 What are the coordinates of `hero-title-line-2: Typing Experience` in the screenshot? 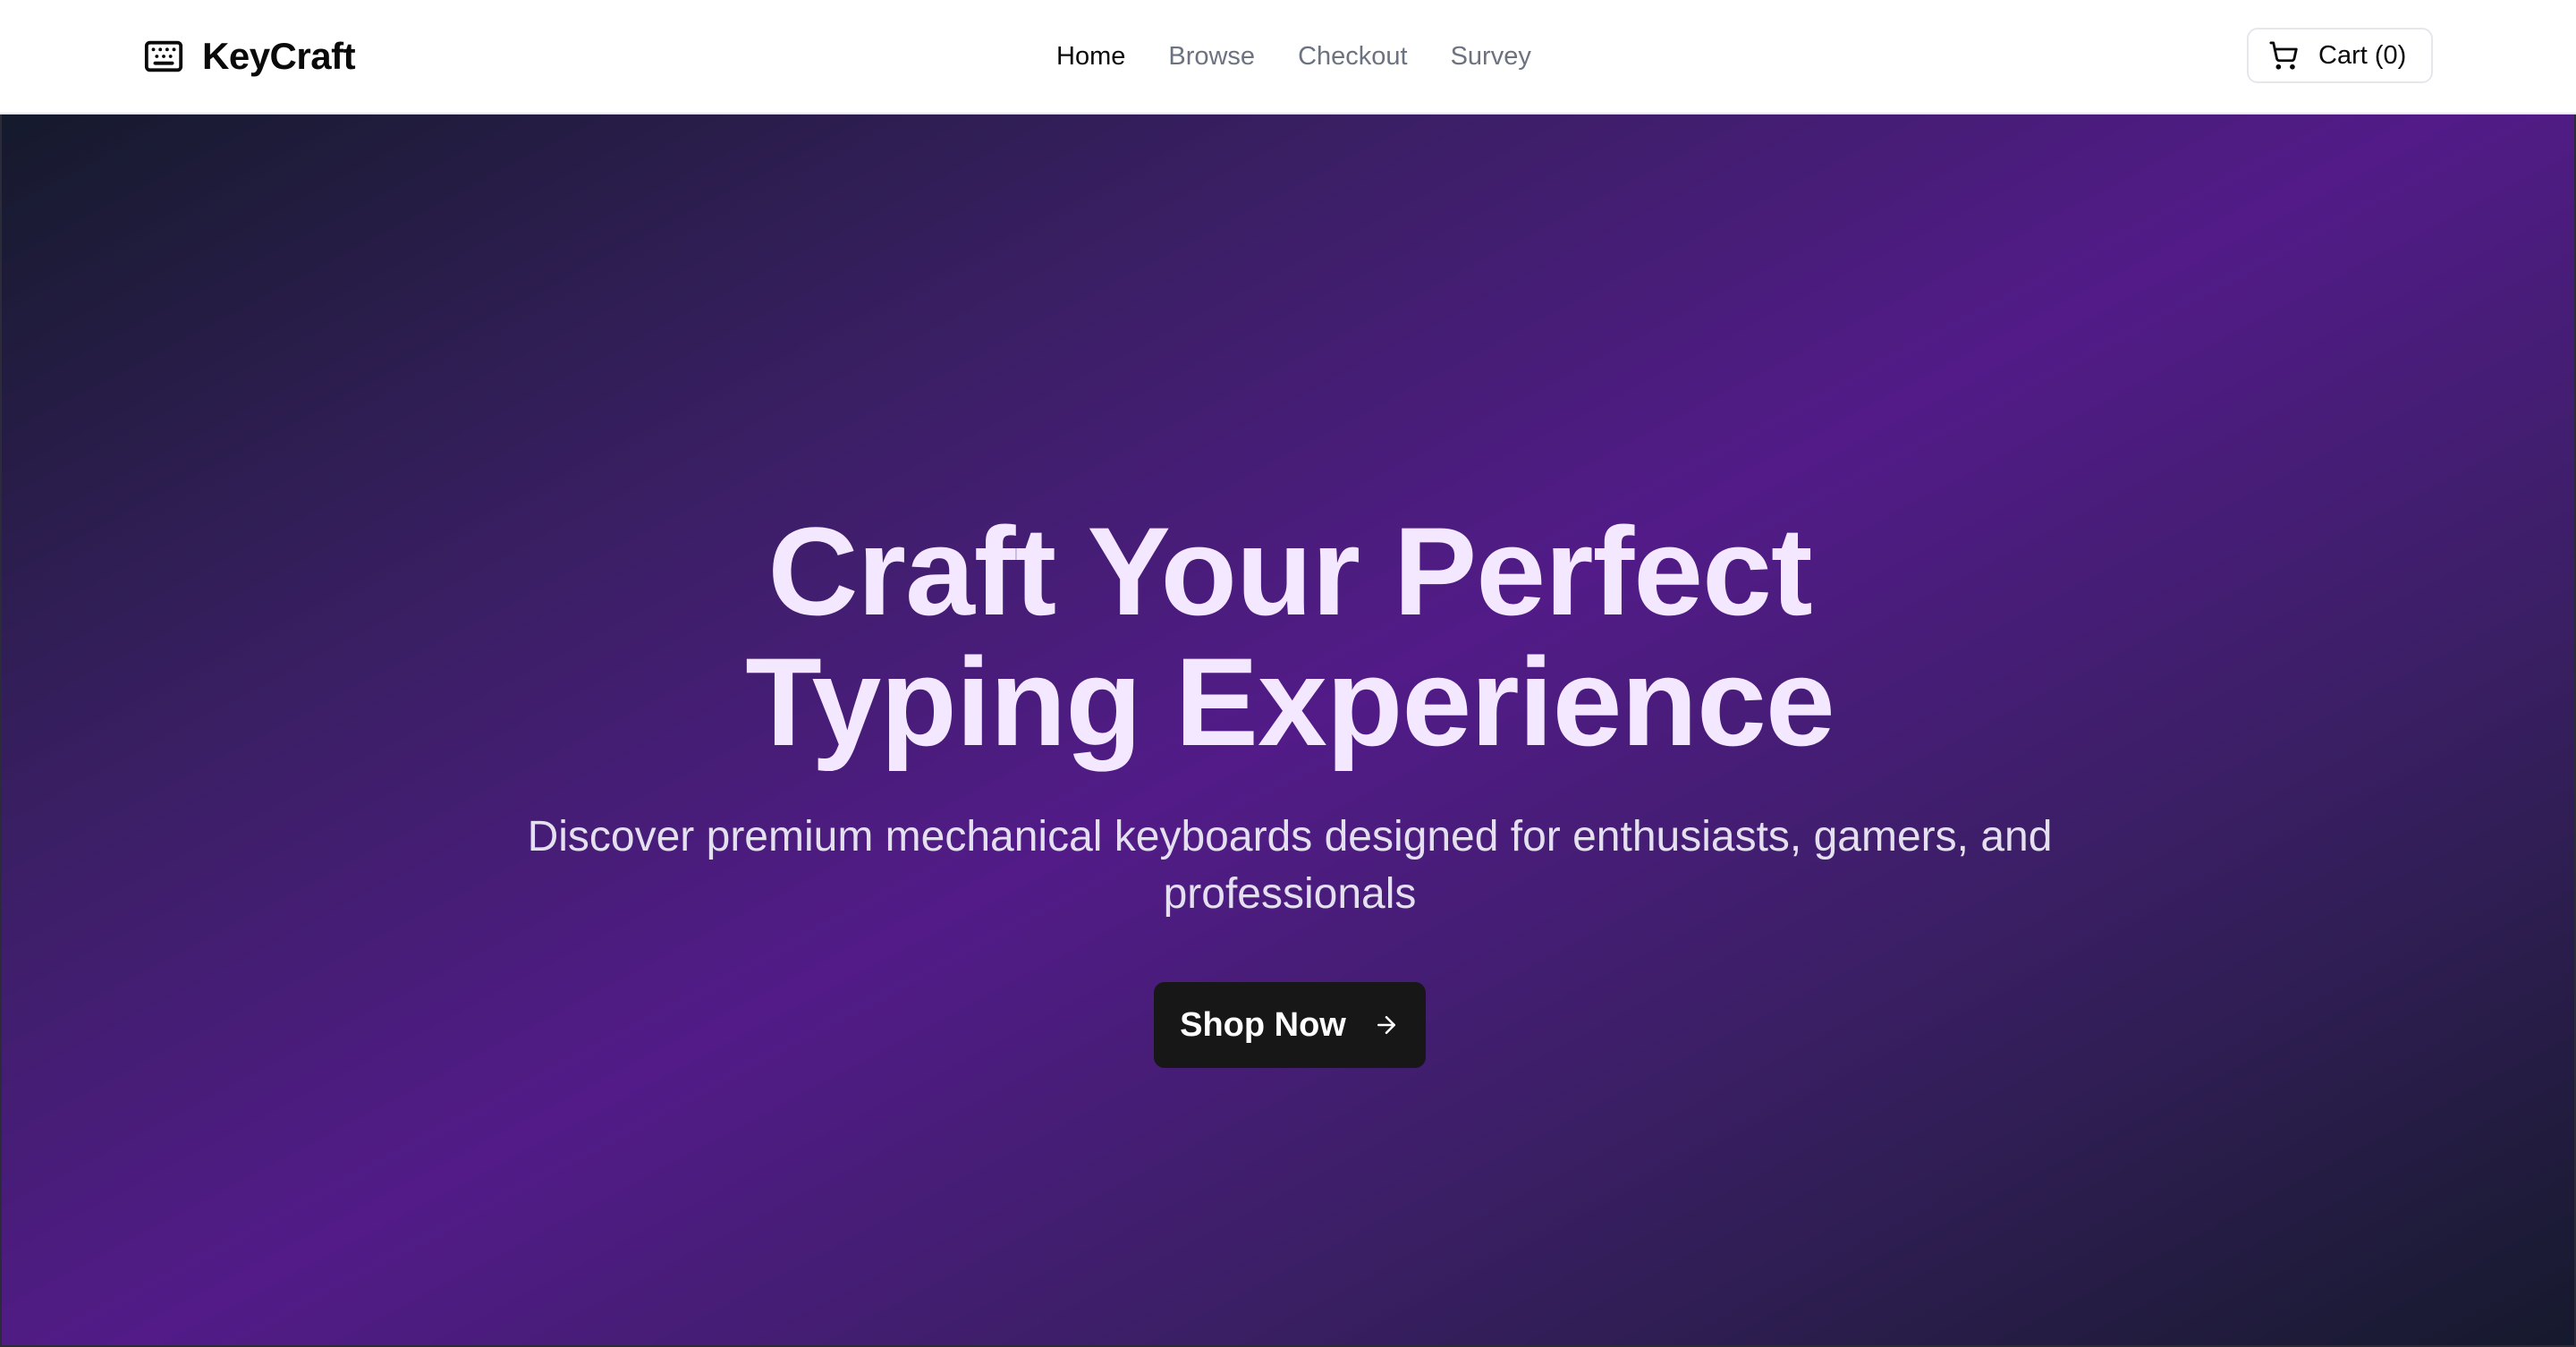 It's located at (1290, 701).